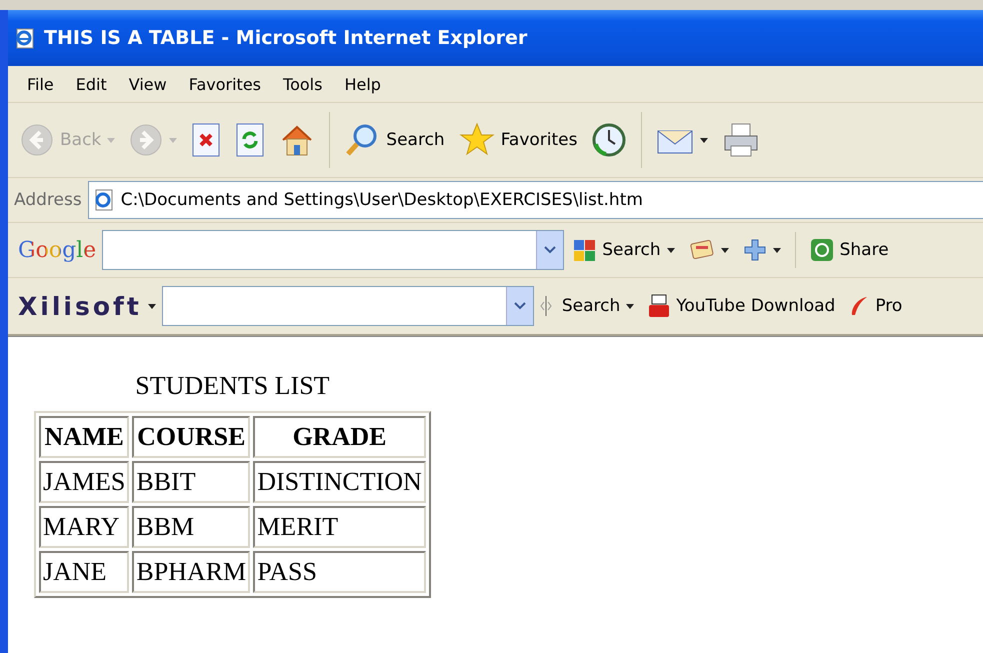 The height and width of the screenshot is (653, 983). What do you see at coordinates (518, 140) in the screenshot?
I see `favorites-button: Favorites` at bounding box center [518, 140].